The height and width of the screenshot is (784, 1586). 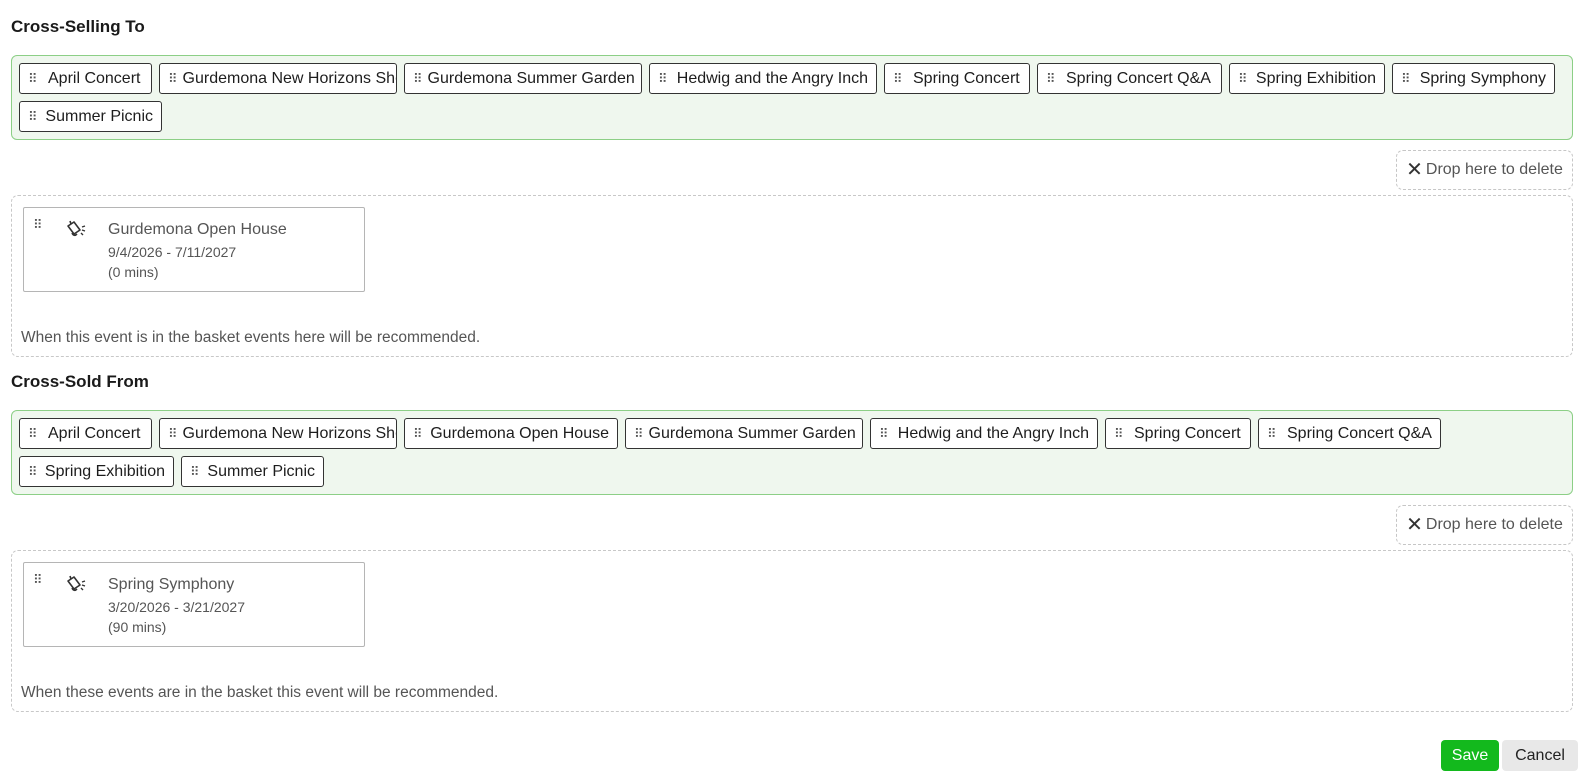 What do you see at coordinates (80, 381) in the screenshot?
I see `cross-sold-from-title: Cross-Sold From` at bounding box center [80, 381].